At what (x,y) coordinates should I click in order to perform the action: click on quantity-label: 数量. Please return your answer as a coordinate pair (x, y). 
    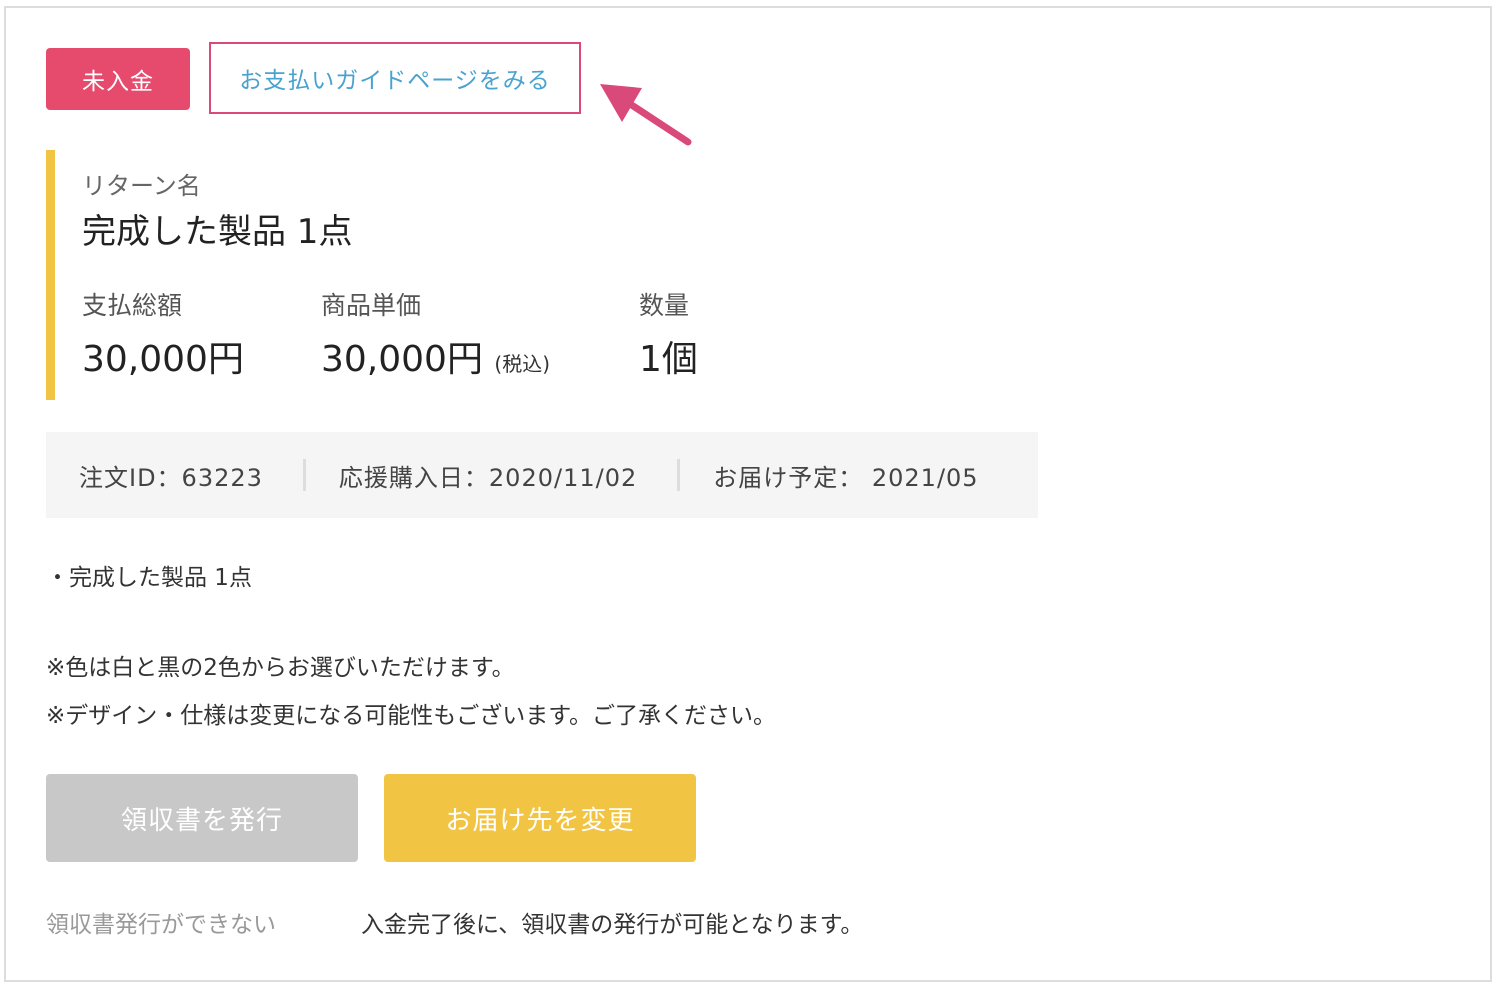
    Looking at the image, I should click on (664, 305).